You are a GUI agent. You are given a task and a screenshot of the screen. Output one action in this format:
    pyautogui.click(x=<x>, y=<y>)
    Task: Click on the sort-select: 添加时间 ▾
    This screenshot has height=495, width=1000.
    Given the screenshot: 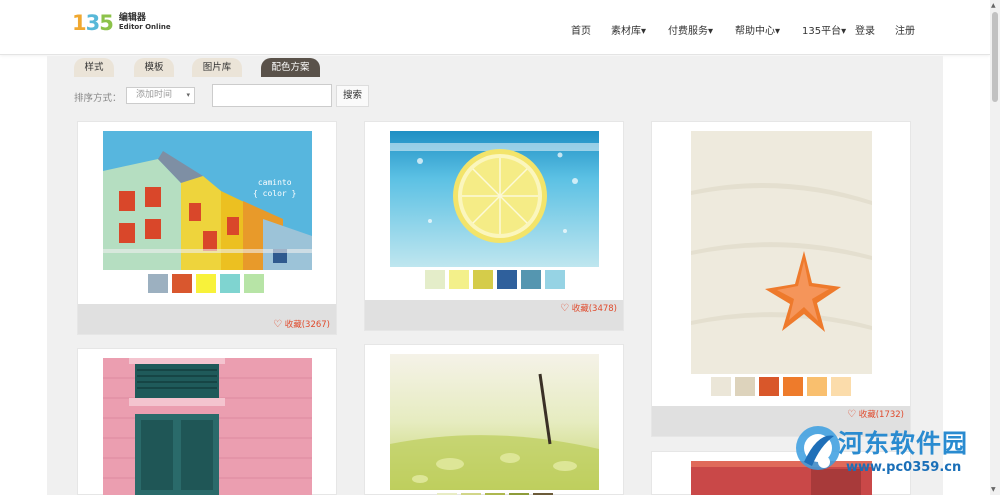 What is the action you would take?
    pyautogui.click(x=160, y=95)
    